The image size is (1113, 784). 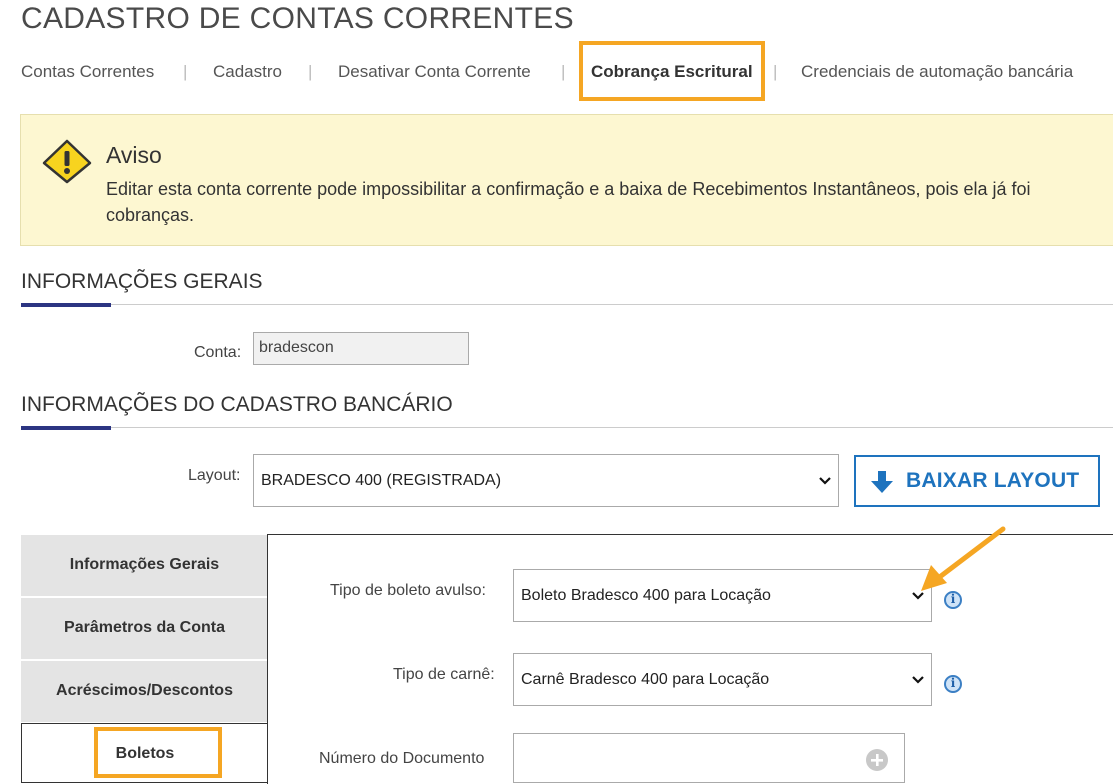 I want to click on info-icon, so click(x=953, y=684).